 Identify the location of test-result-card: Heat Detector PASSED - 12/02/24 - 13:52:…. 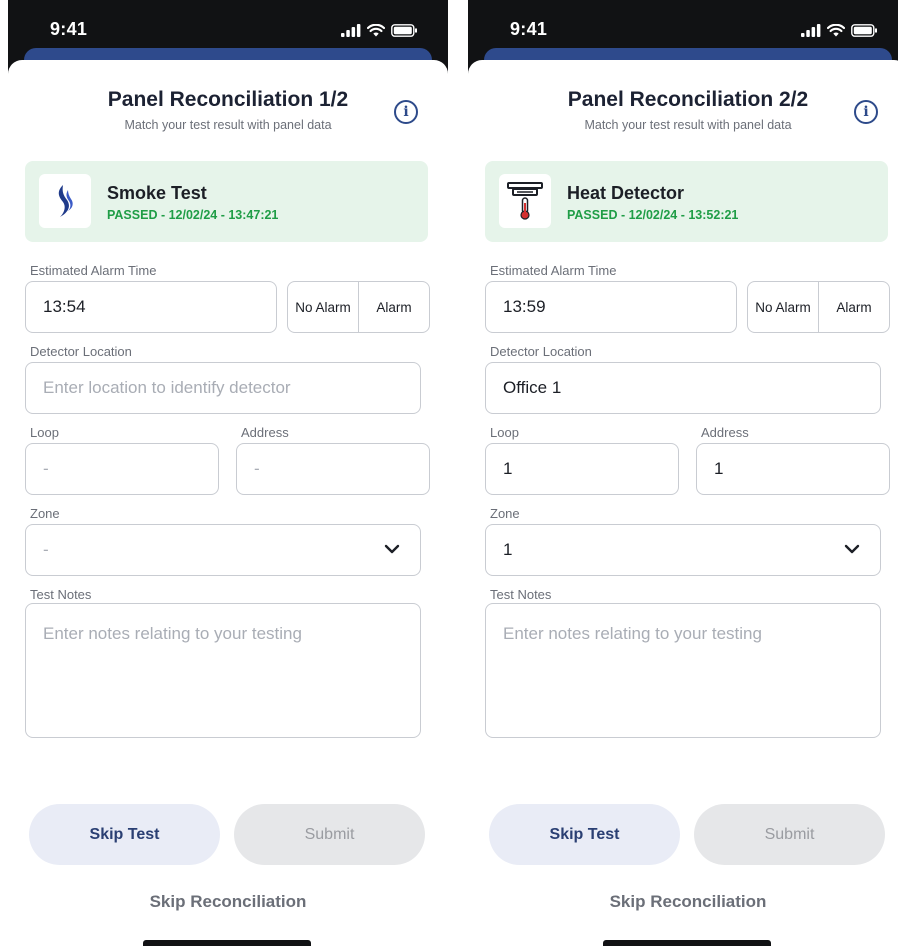
(686, 201).